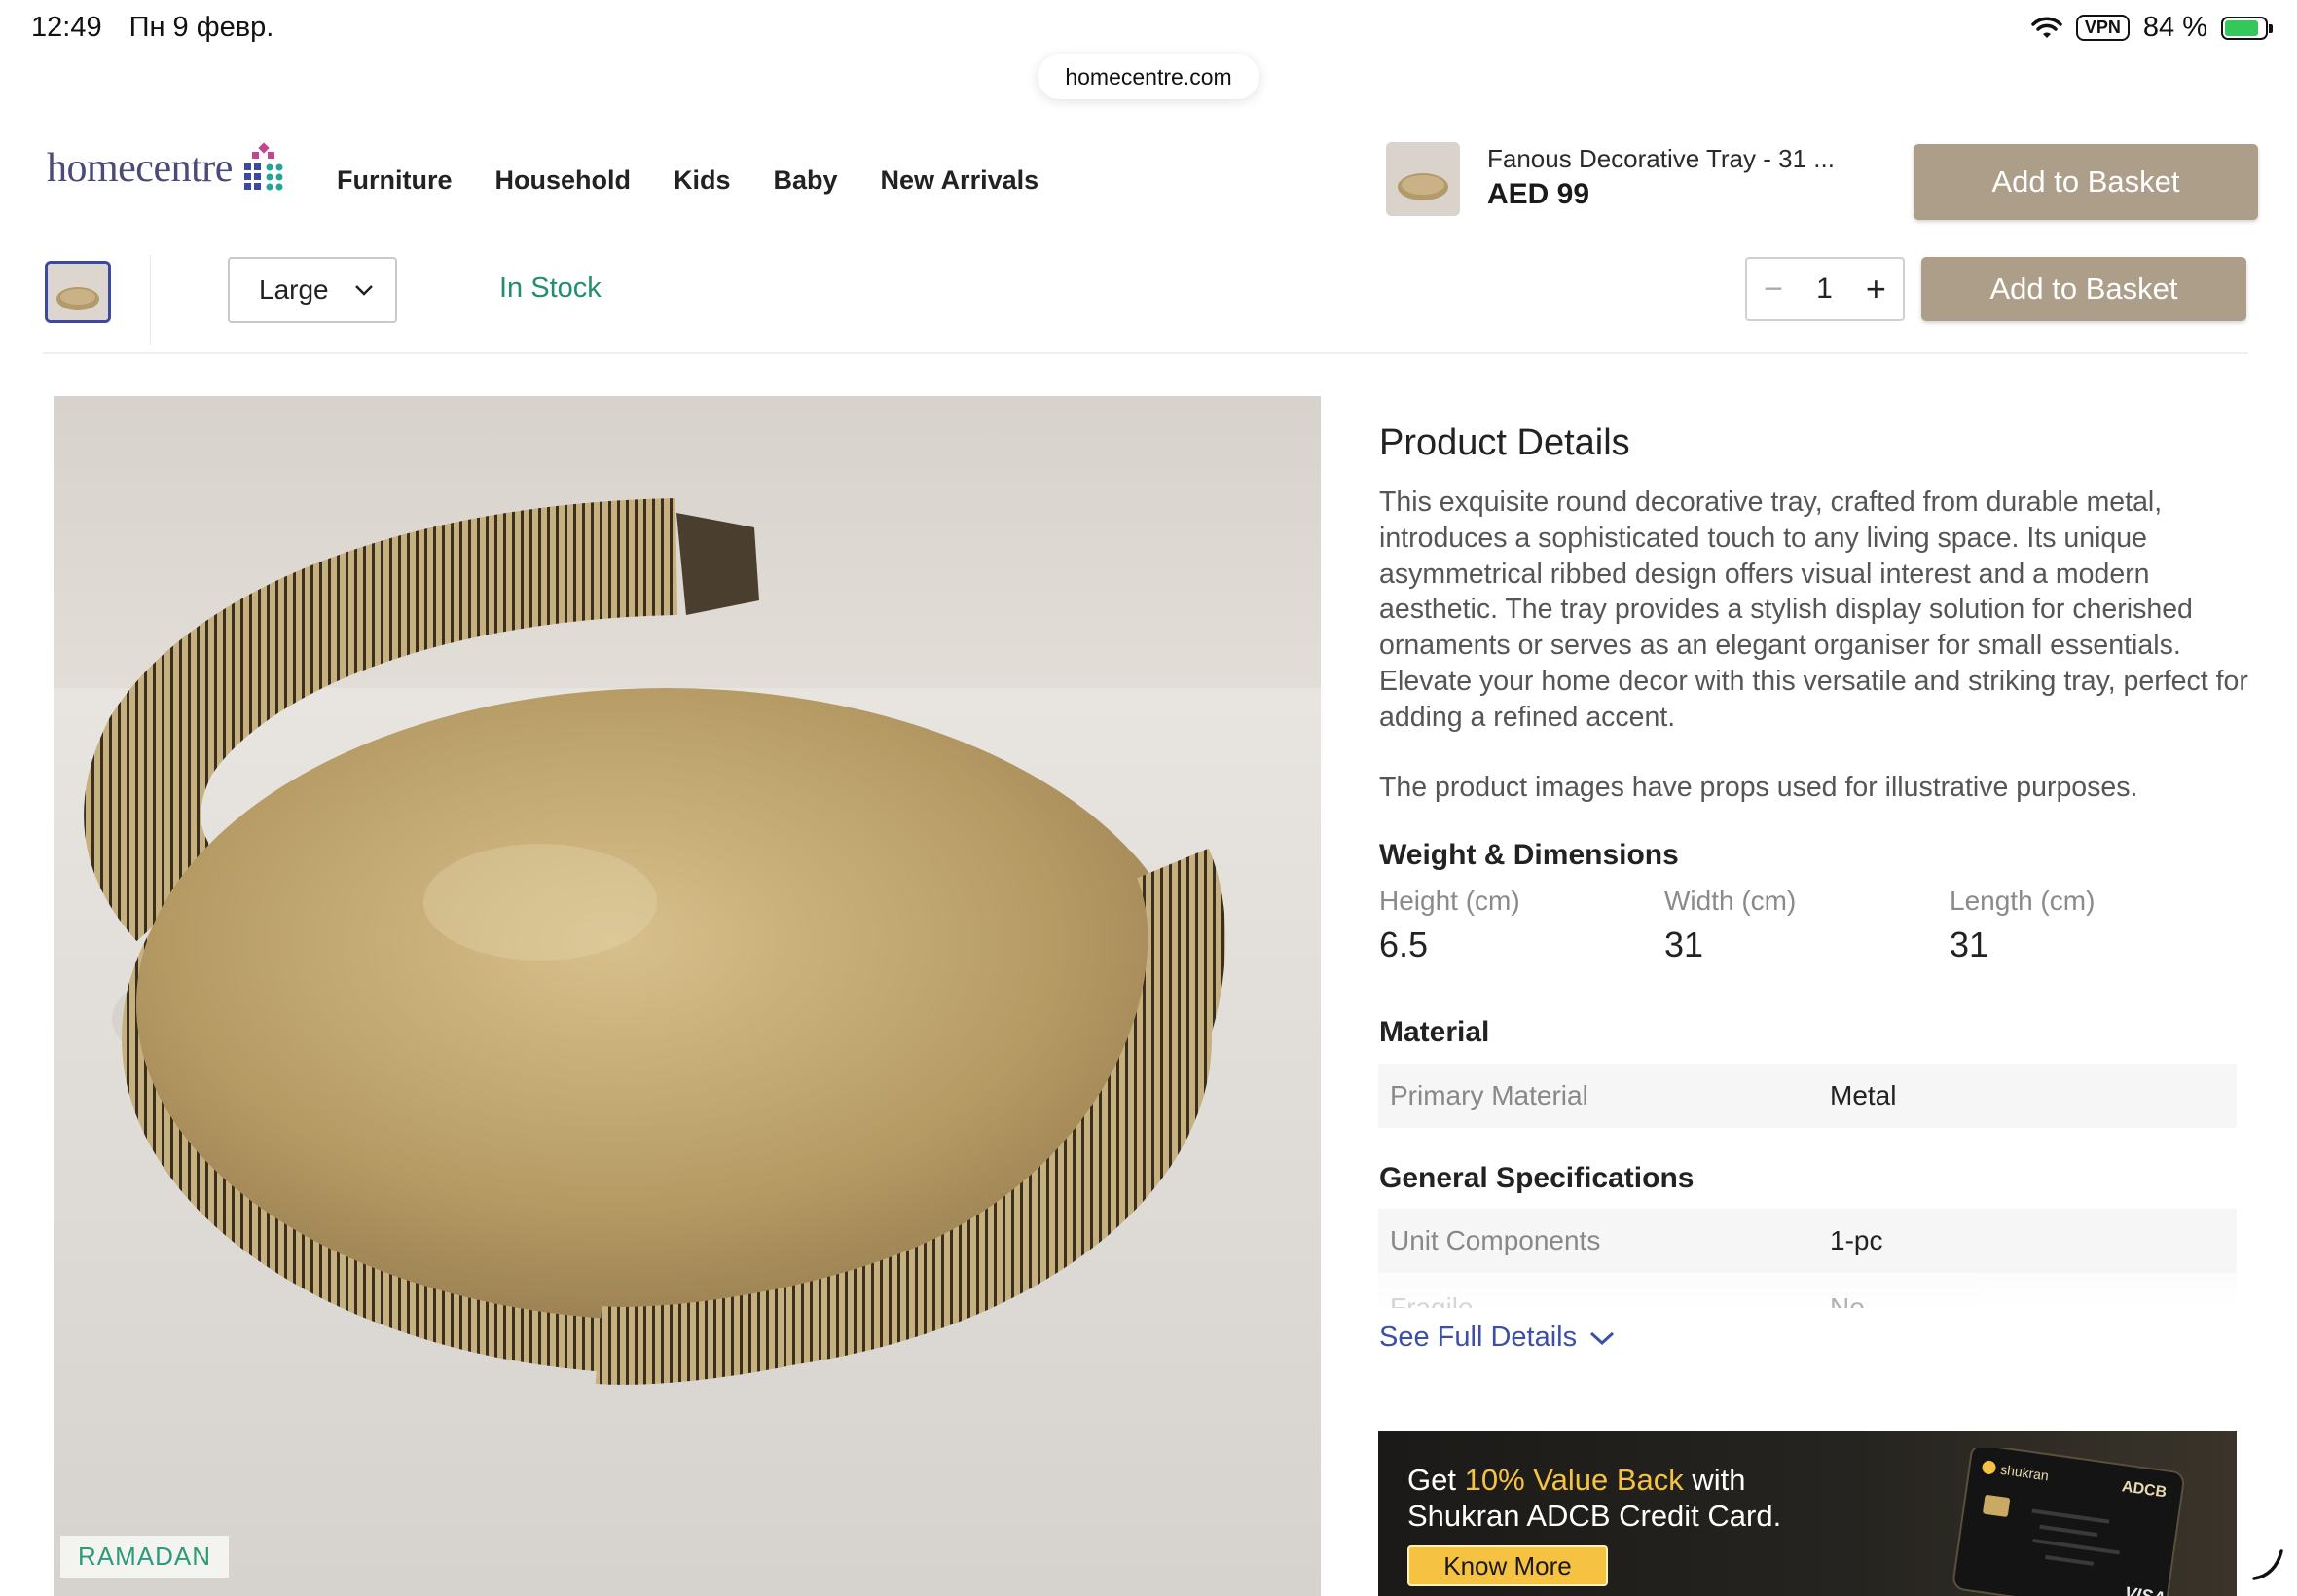 The image size is (2297, 1596). What do you see at coordinates (2083, 289) in the screenshot?
I see `add-to-basket-button: Add to Basket` at bounding box center [2083, 289].